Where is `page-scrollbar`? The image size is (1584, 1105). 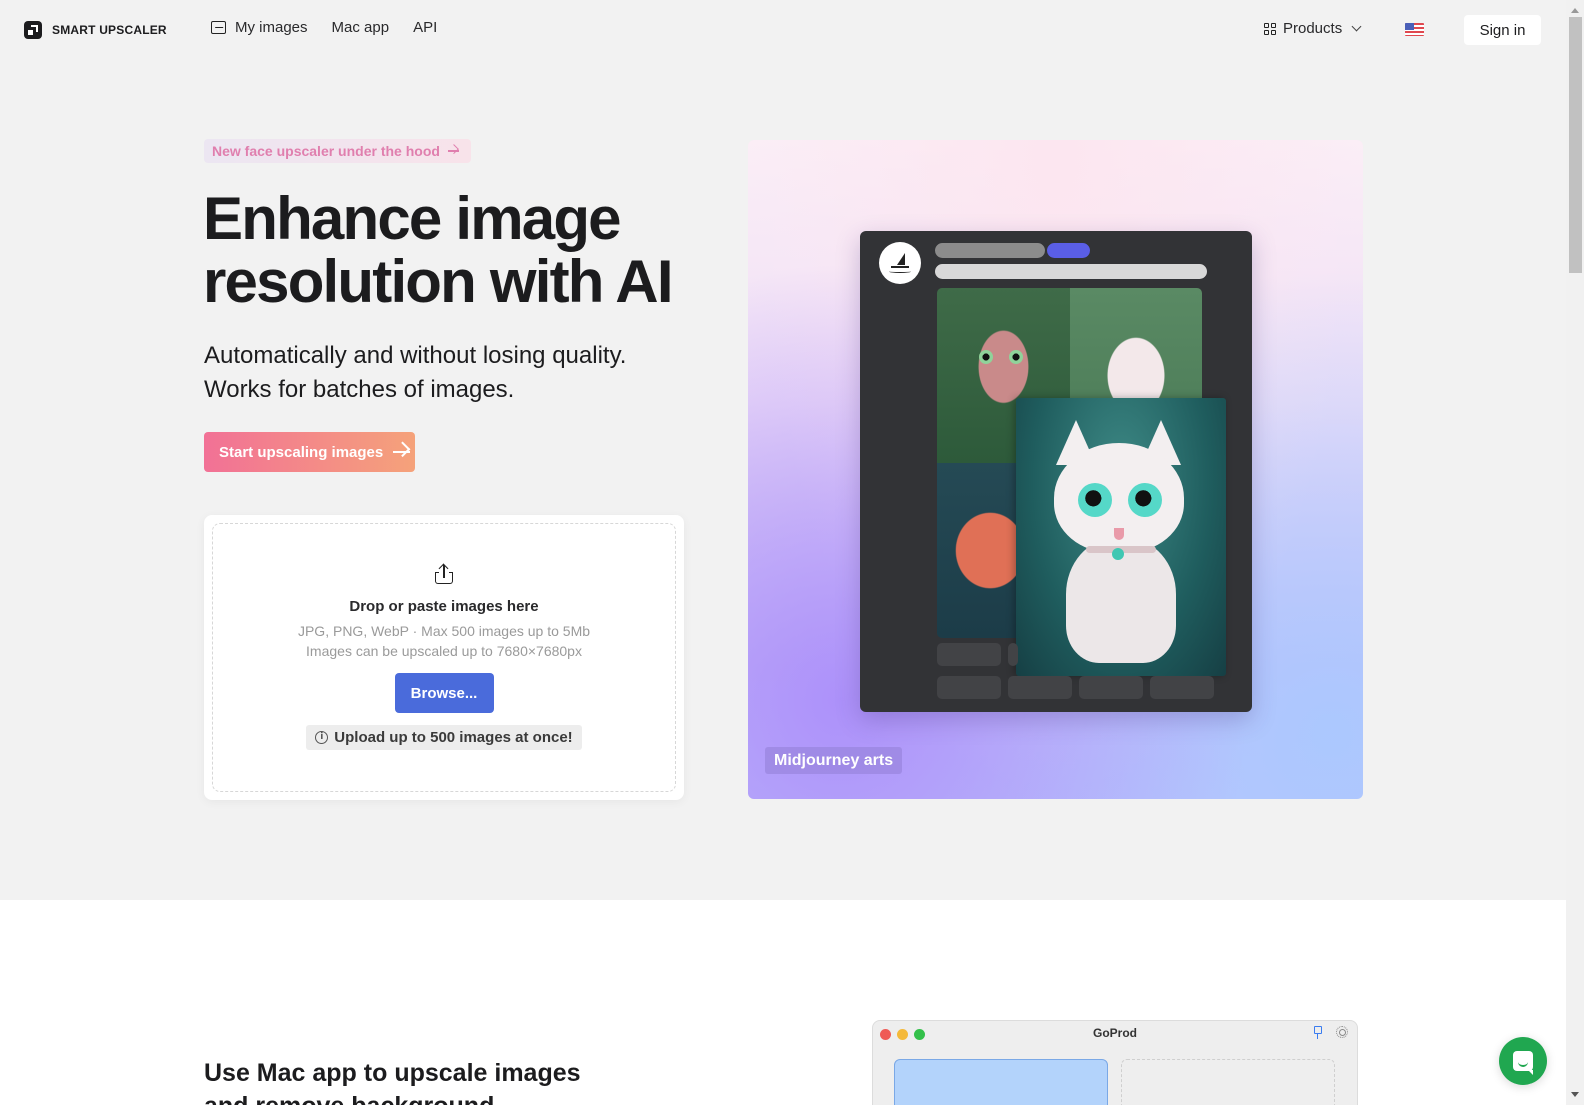
page-scrollbar is located at coordinates (1575, 552).